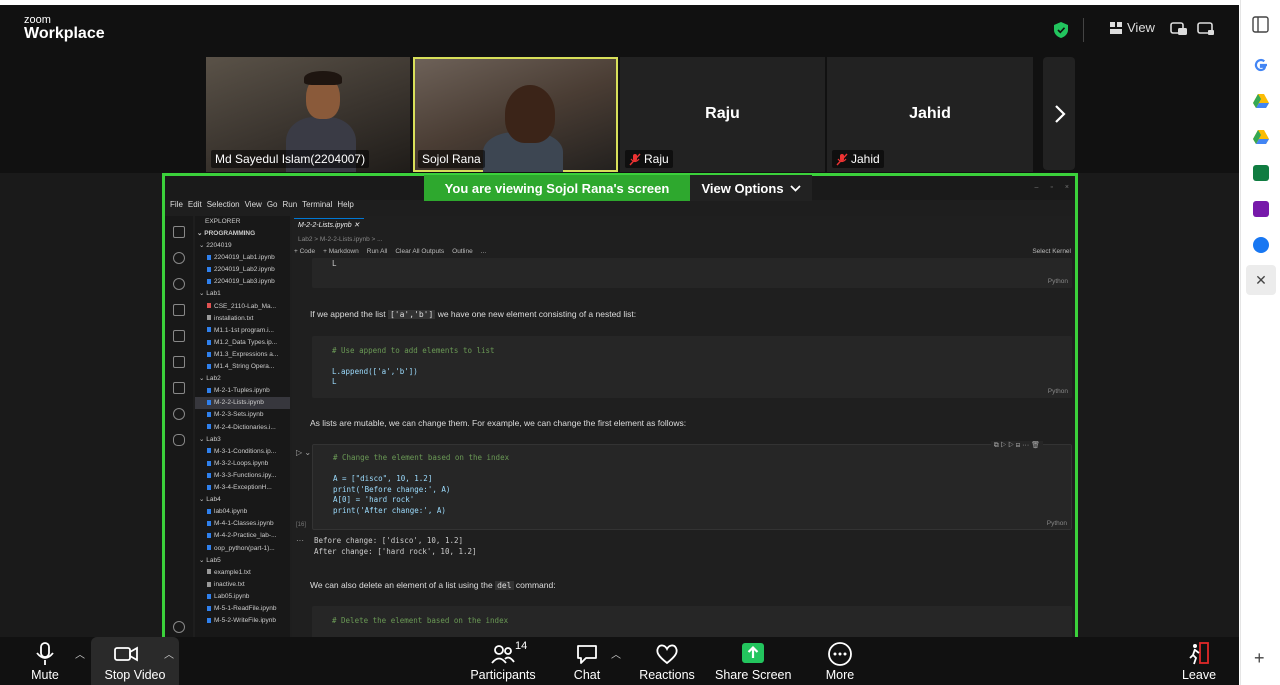  What do you see at coordinates (176, 207) in the screenshot?
I see `menu-item-file: File` at bounding box center [176, 207].